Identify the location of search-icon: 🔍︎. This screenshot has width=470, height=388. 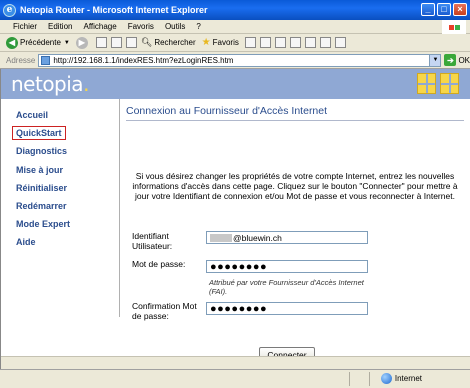
(146, 42).